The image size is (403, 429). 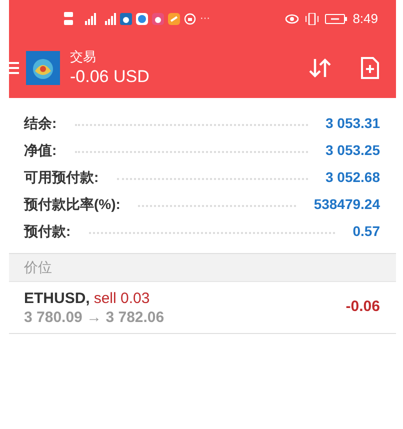 What do you see at coordinates (347, 204) in the screenshot?
I see `field-value: 538479.24` at bounding box center [347, 204].